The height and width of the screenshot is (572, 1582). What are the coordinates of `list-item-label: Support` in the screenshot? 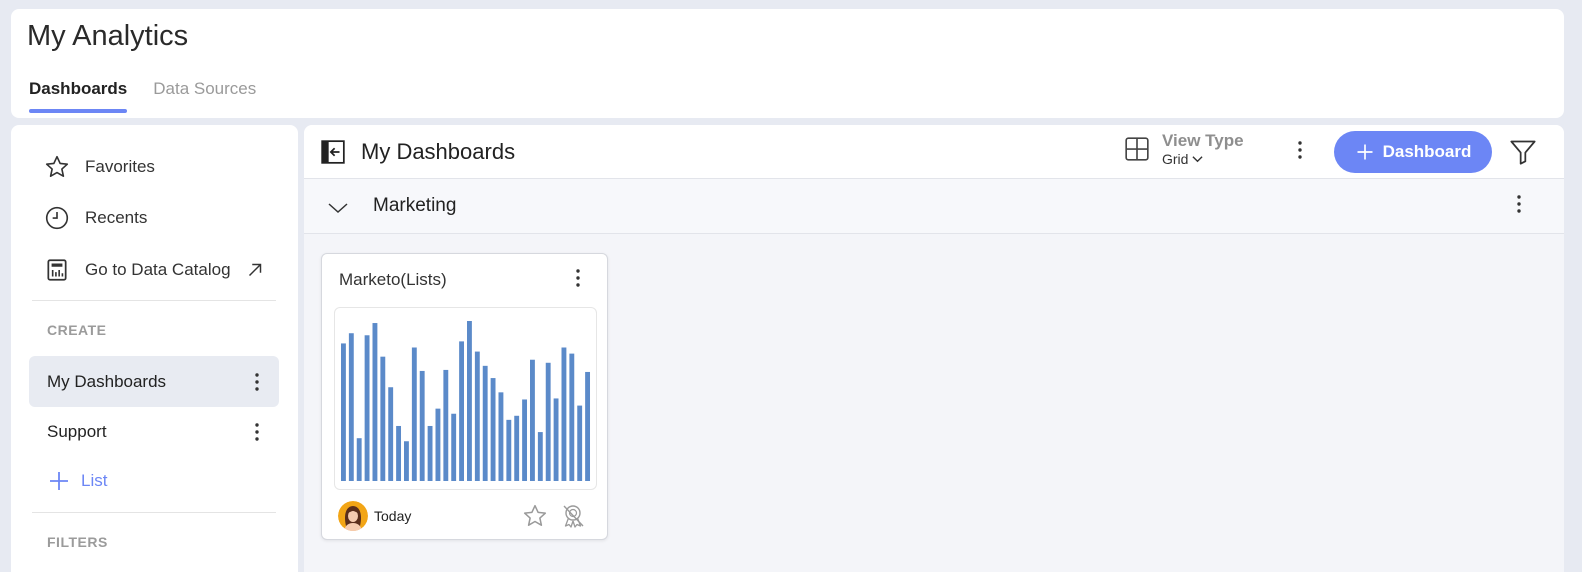 It's located at (77, 431).